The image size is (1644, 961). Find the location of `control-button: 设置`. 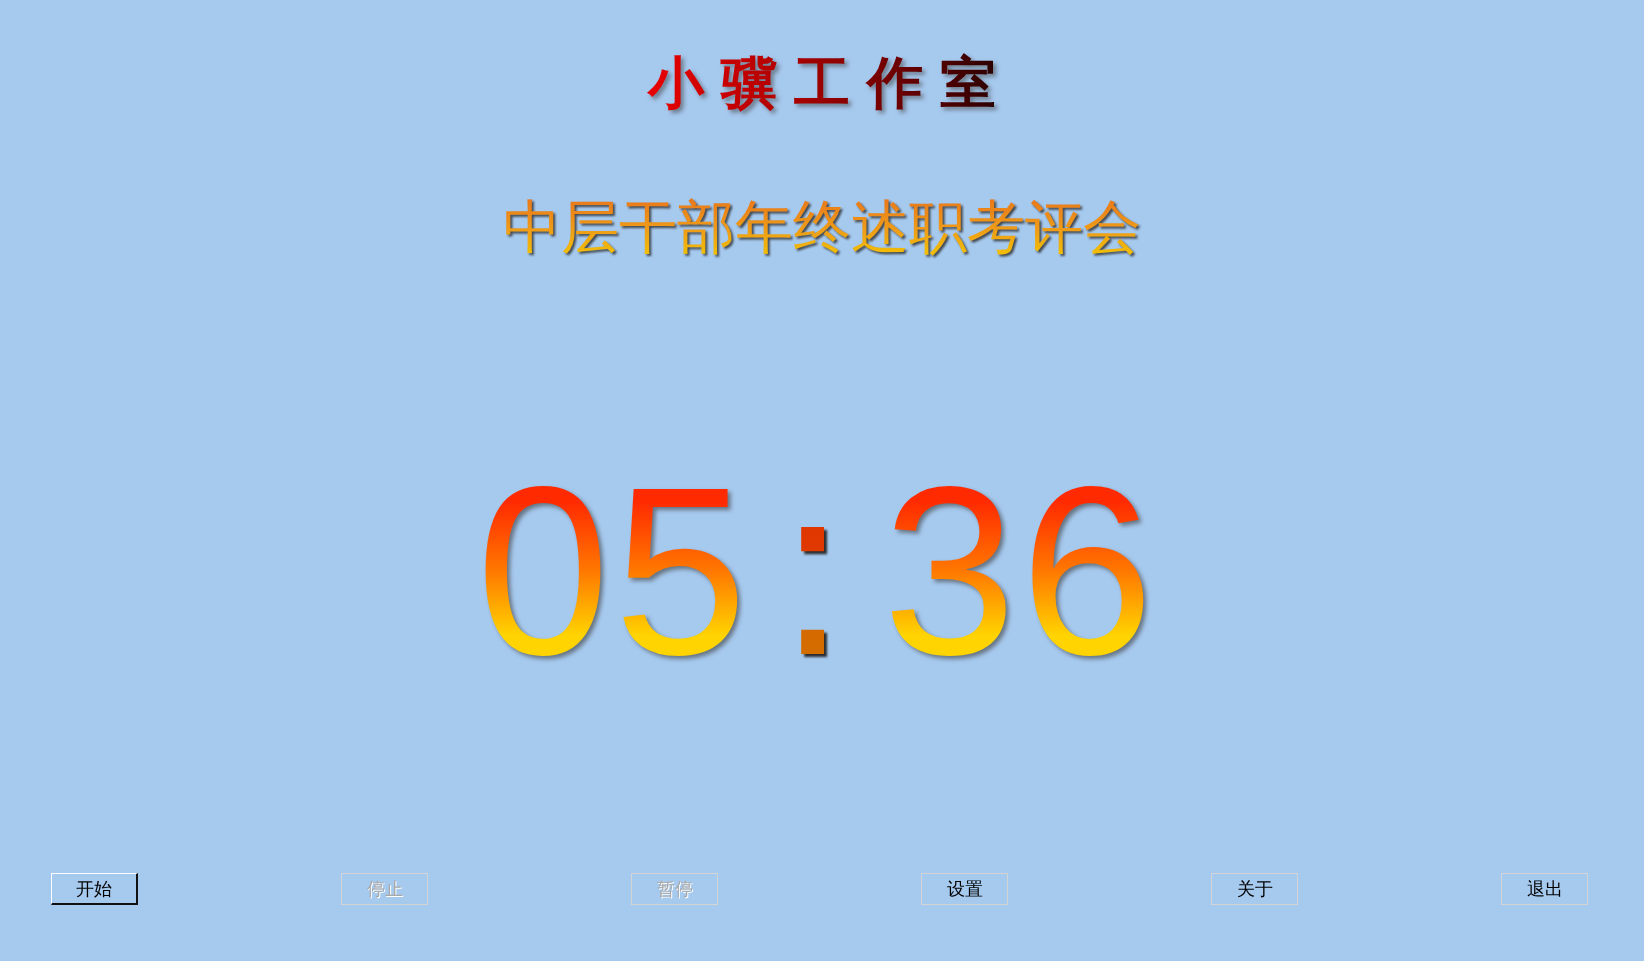

control-button: 设置 is located at coordinates (964, 889).